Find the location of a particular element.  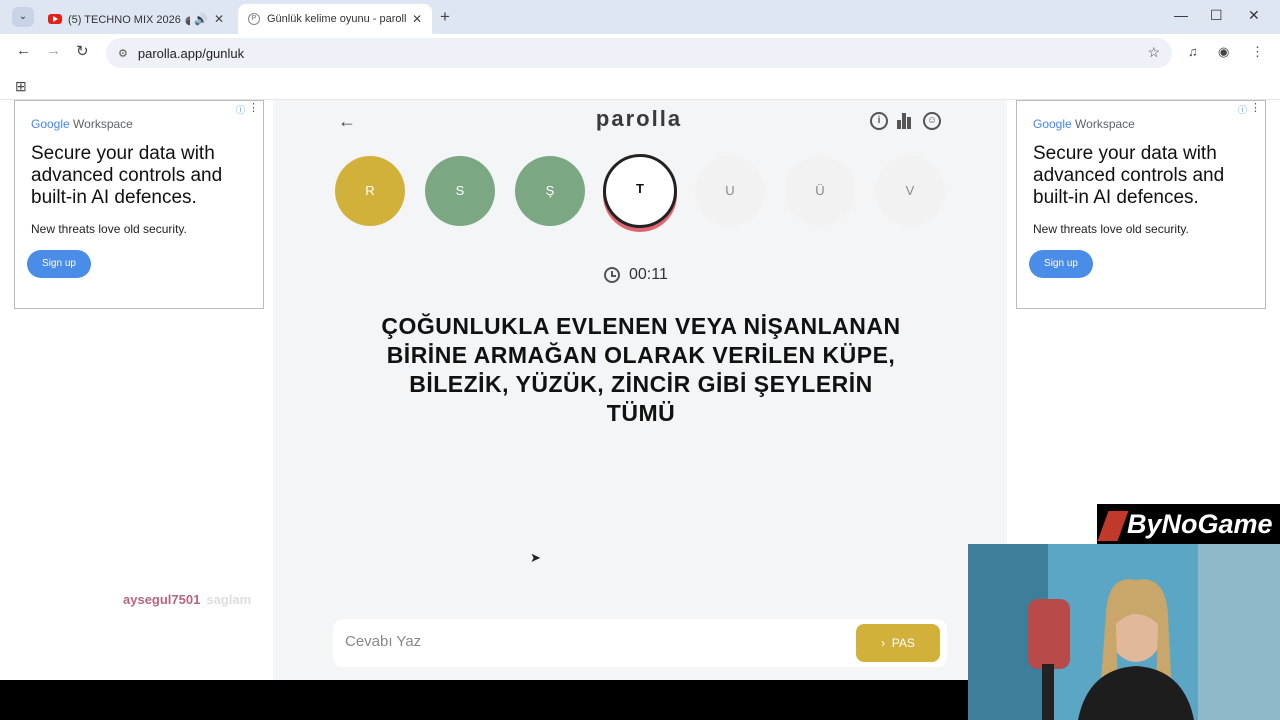

profile-icon: ◉ is located at coordinates (1223, 52).